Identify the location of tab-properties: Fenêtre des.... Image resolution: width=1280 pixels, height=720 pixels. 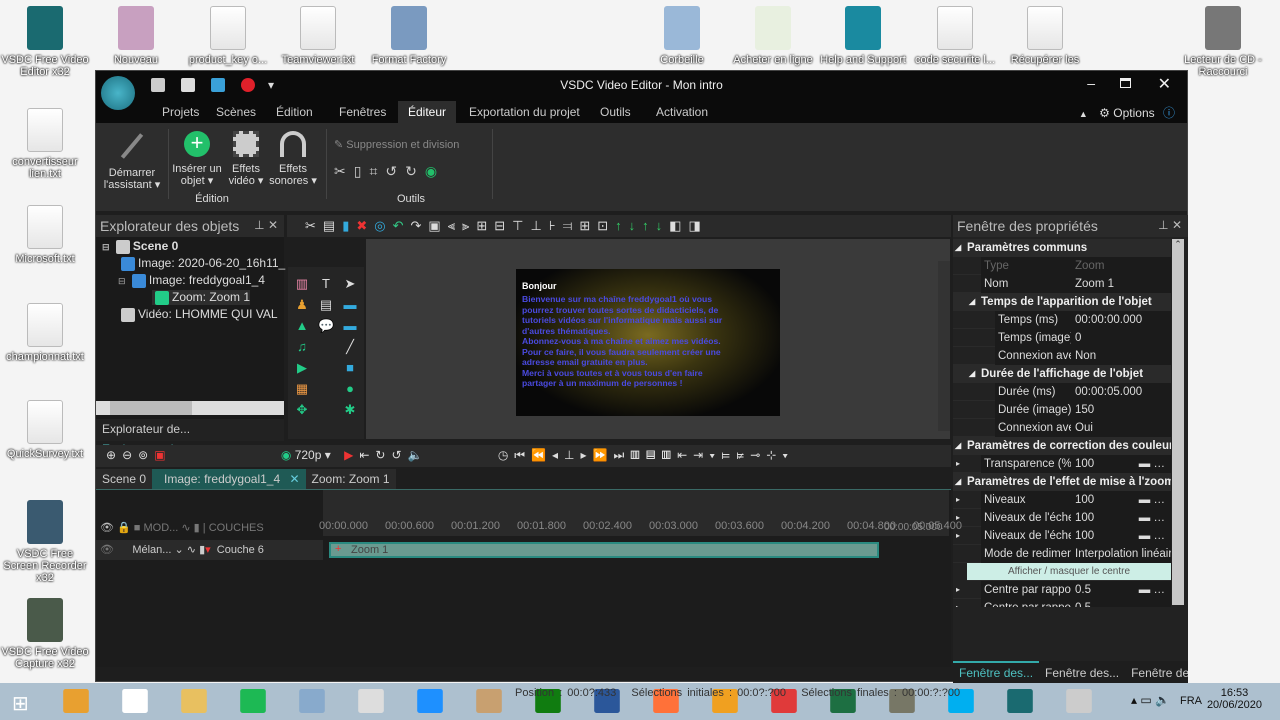
(996, 671).